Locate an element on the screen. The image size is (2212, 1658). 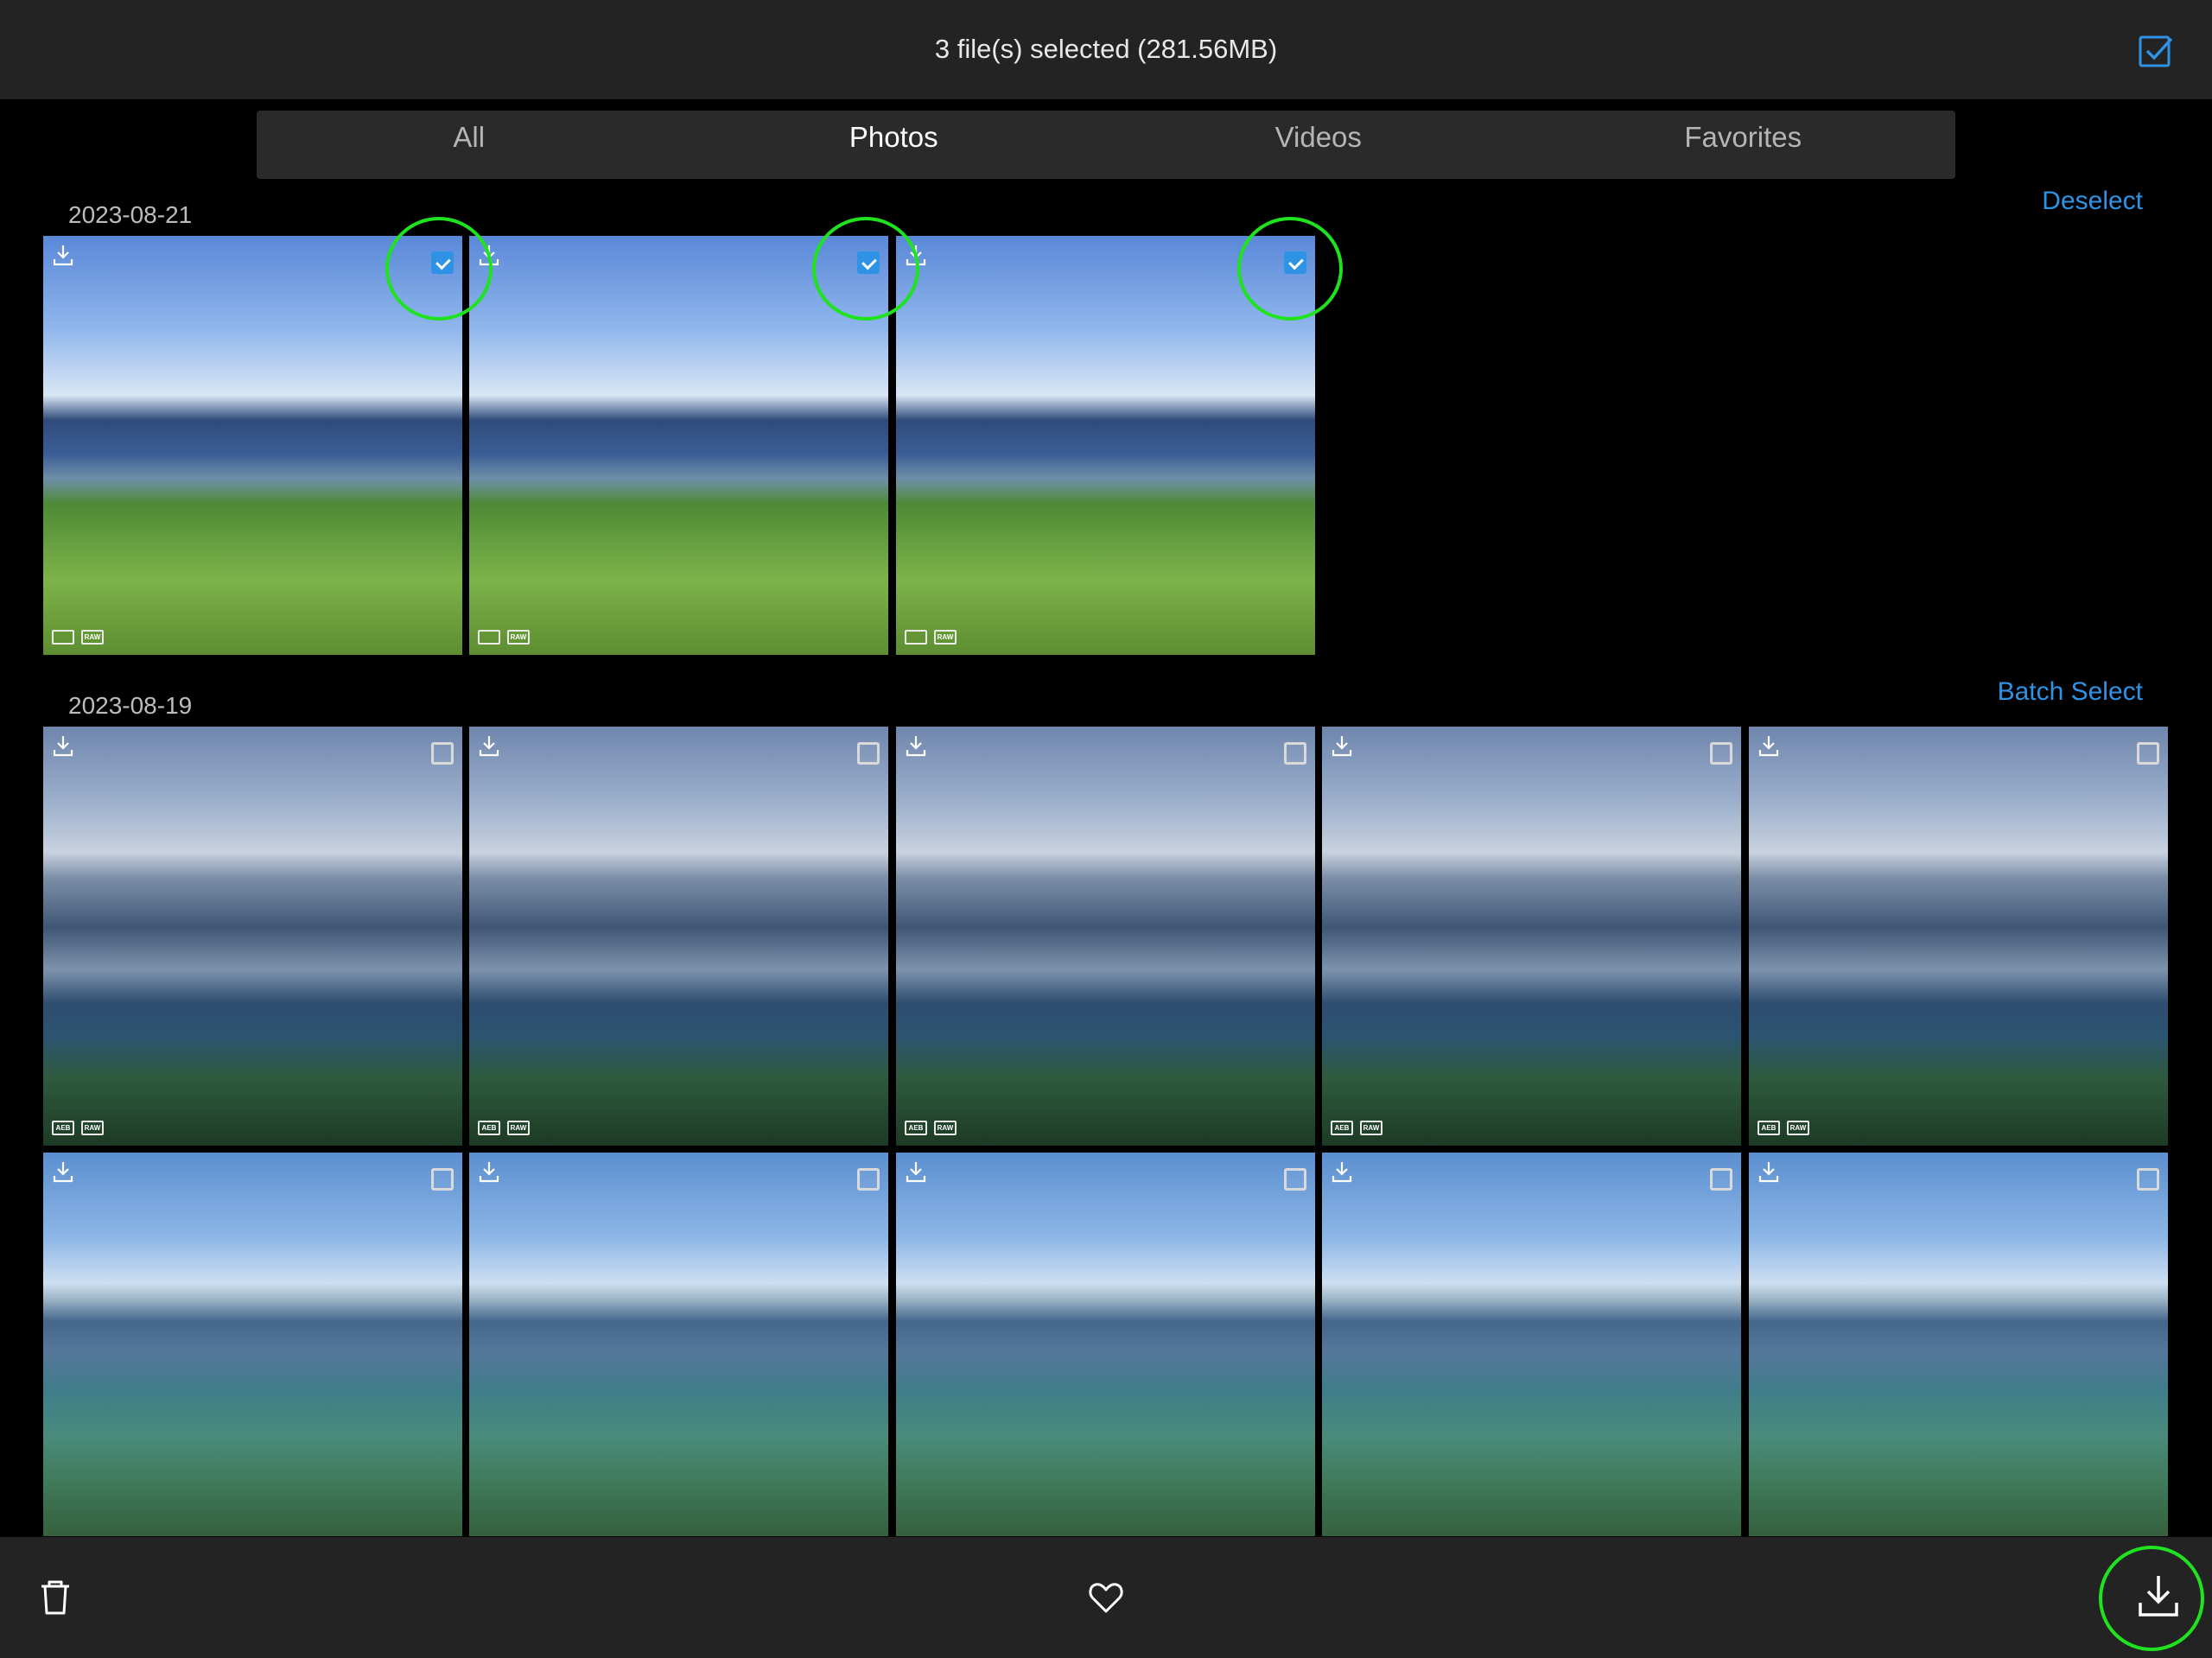
heart-icon is located at coordinates (1106, 1598).